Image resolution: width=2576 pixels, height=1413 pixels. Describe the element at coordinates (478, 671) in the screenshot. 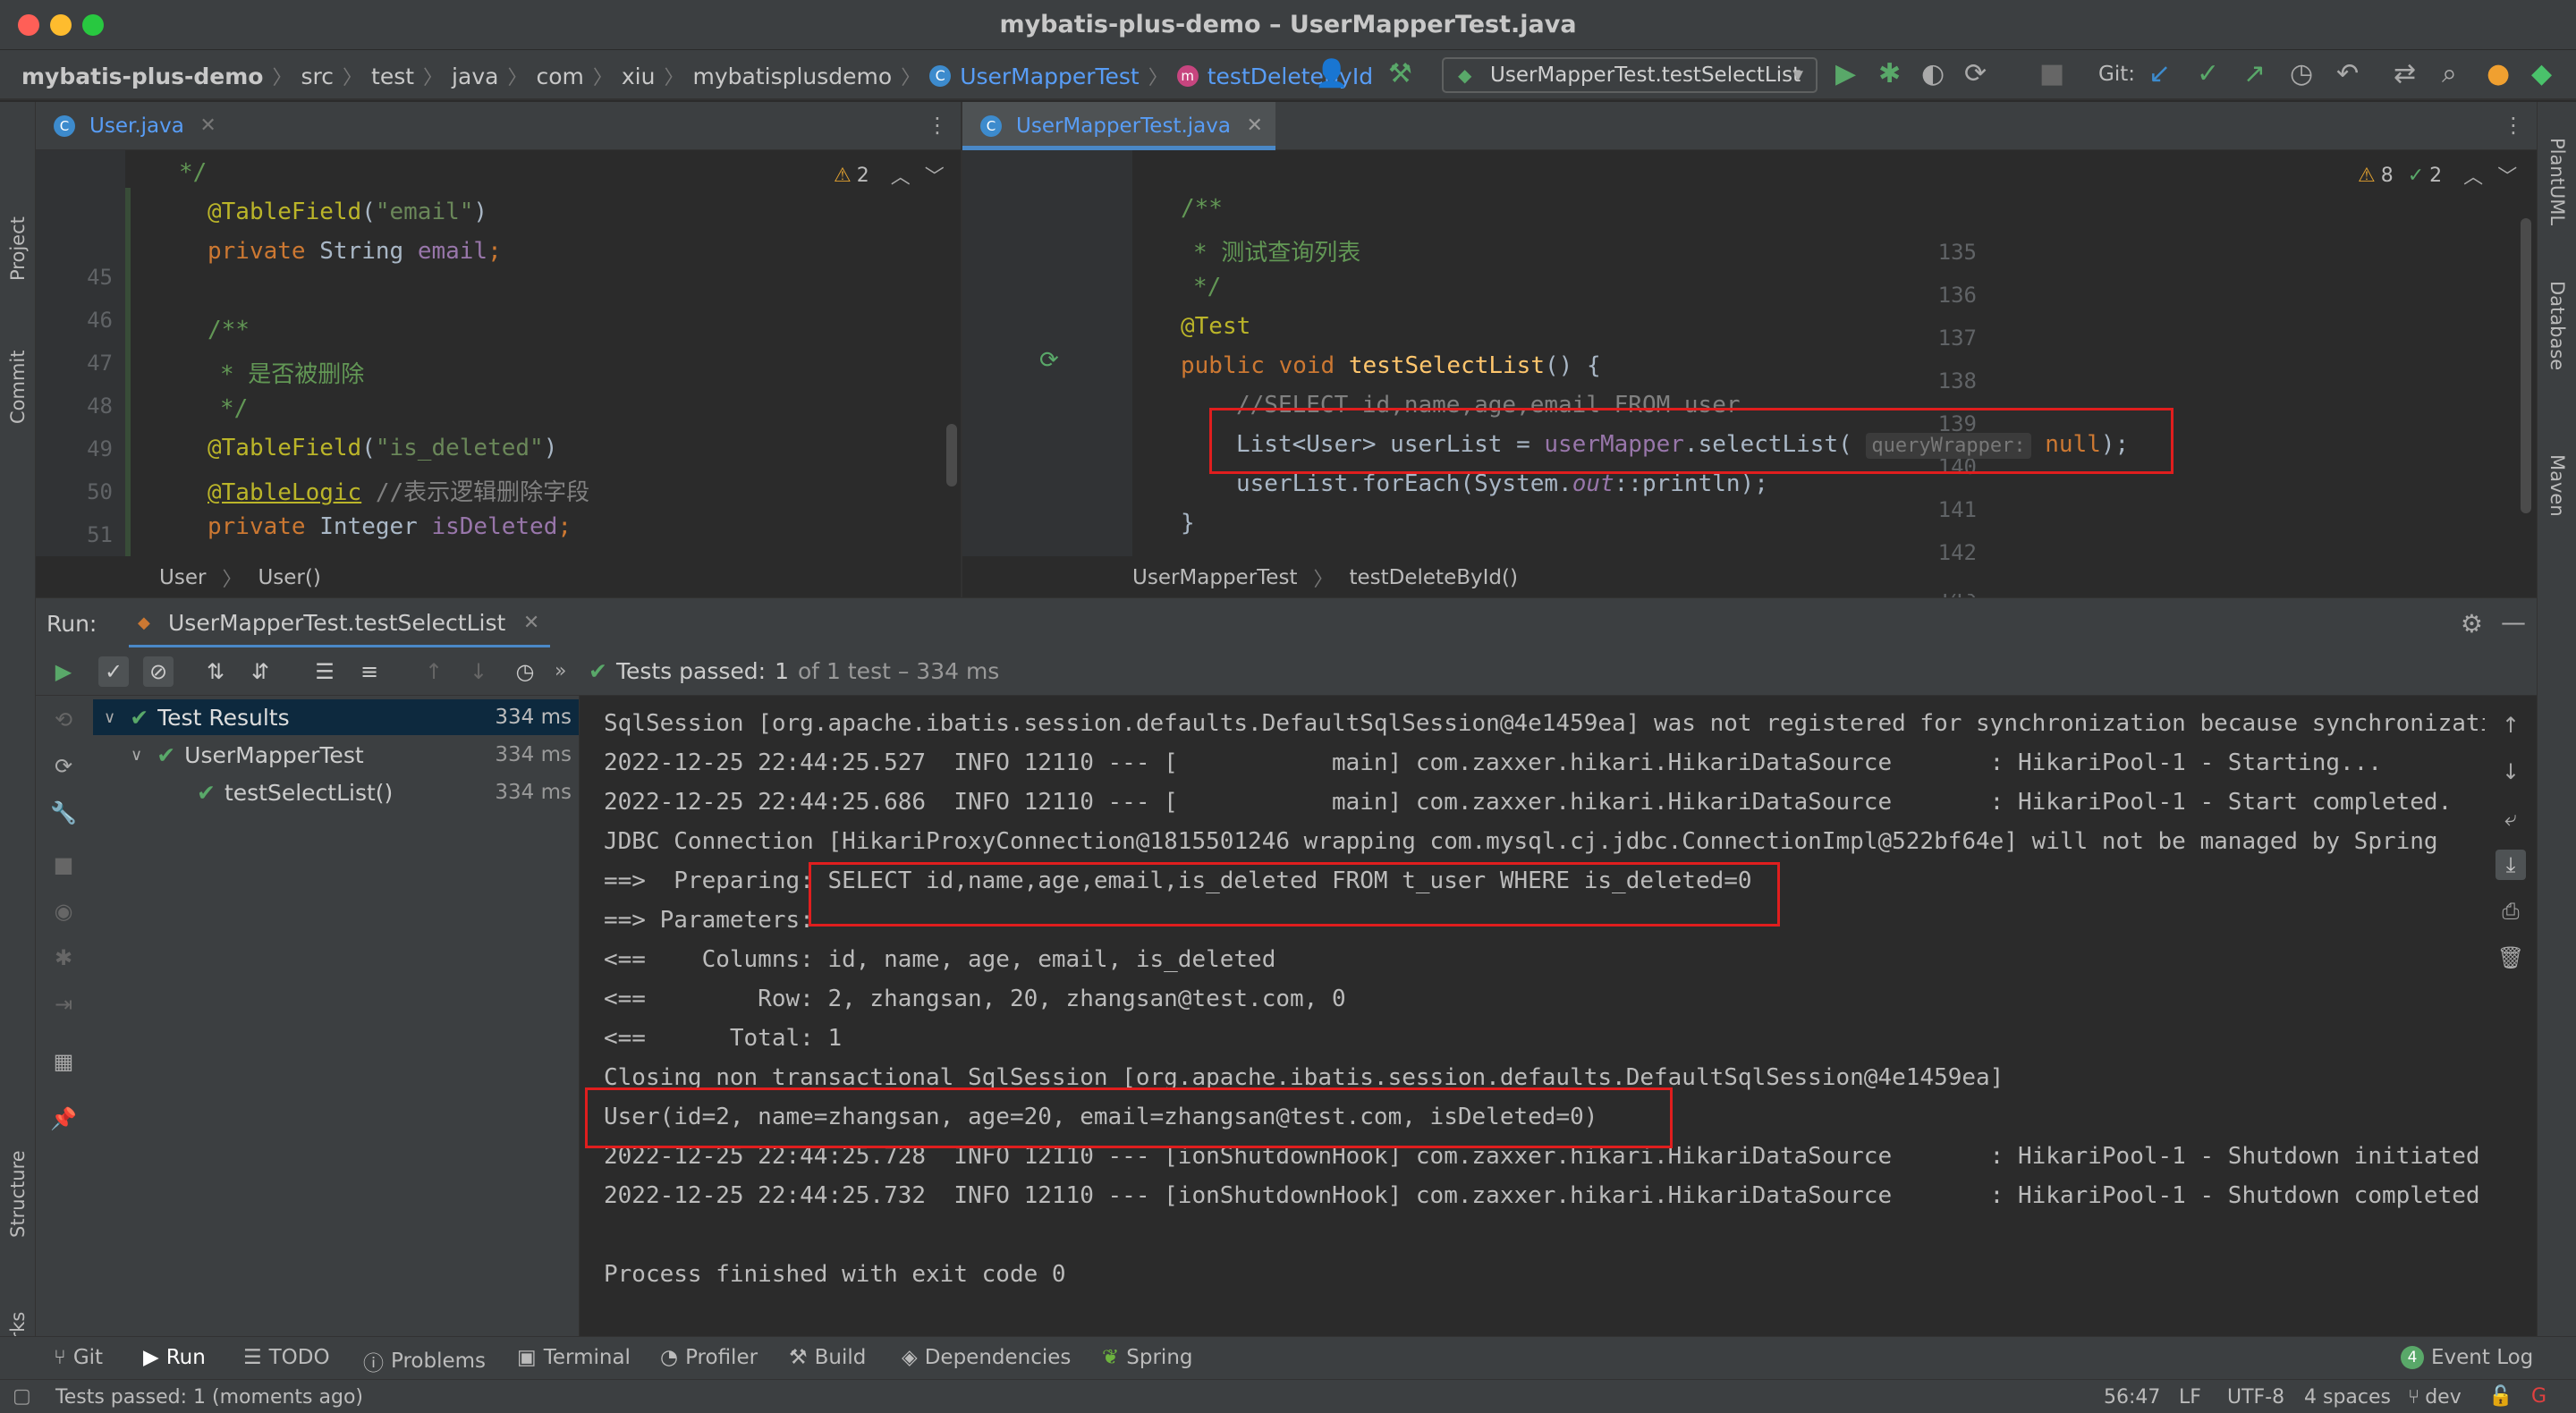

I see `next-failed-icon: ↓` at that location.